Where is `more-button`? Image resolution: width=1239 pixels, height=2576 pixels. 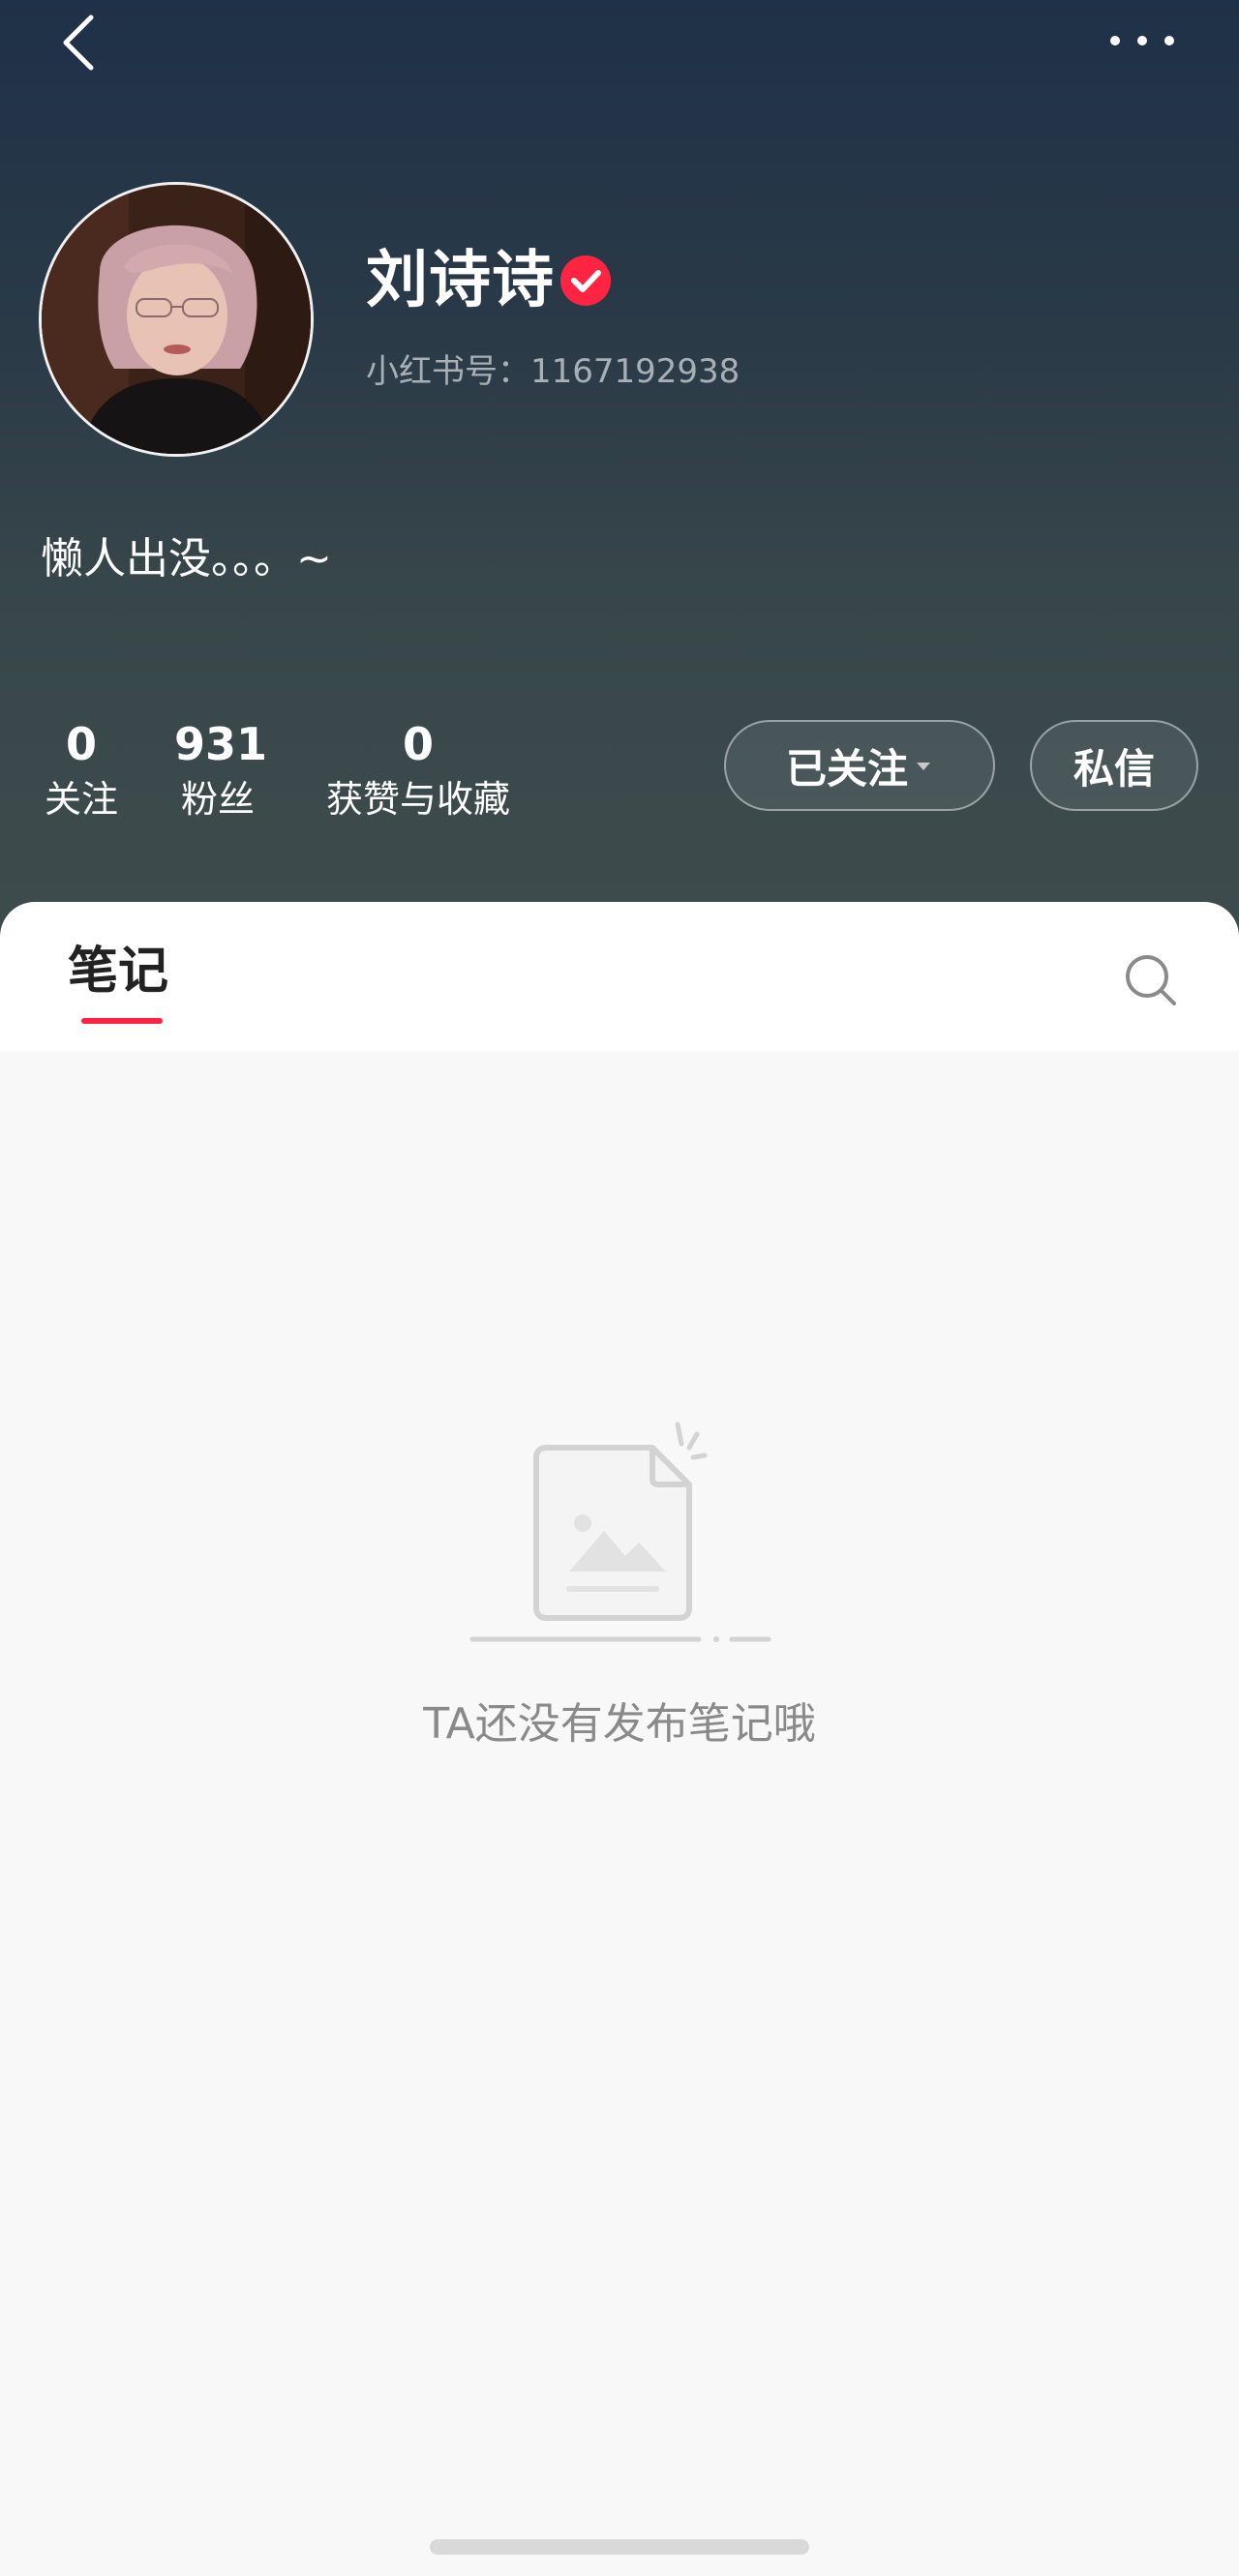 more-button is located at coordinates (1142, 38).